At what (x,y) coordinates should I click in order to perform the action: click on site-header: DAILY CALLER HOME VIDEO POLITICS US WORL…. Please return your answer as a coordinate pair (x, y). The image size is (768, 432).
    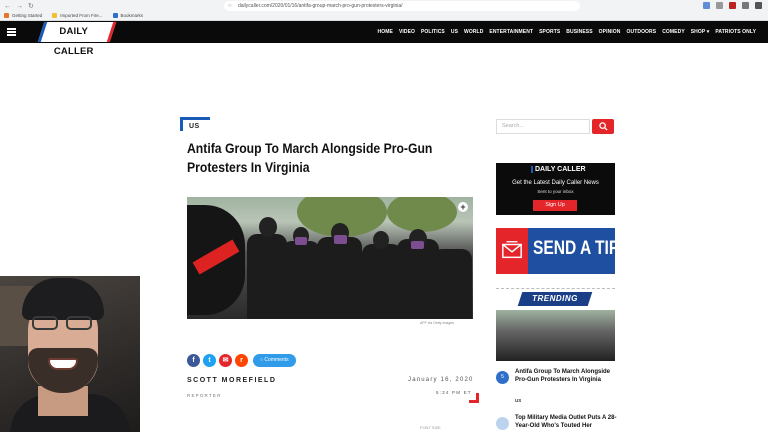
    Looking at the image, I should click on (384, 39).